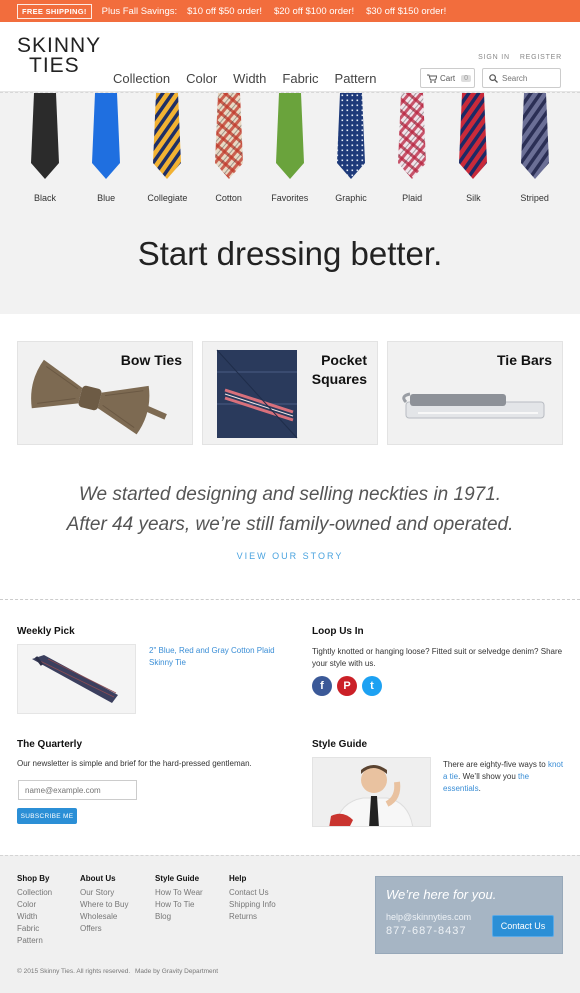 The height and width of the screenshot is (993, 580). Describe the element at coordinates (54, 65) in the screenshot. I see `logo-line2: TIES` at that location.